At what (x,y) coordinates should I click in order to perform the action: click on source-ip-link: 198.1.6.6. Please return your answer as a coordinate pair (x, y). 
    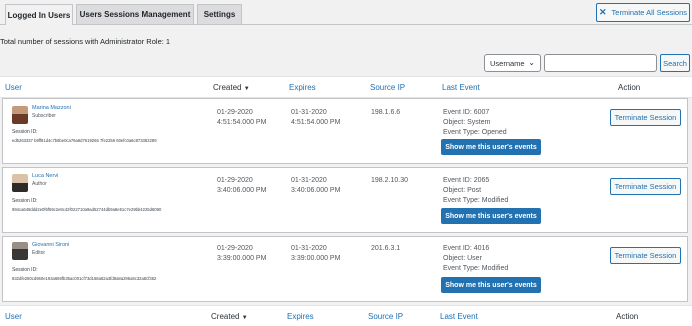
    Looking at the image, I should click on (385, 113).